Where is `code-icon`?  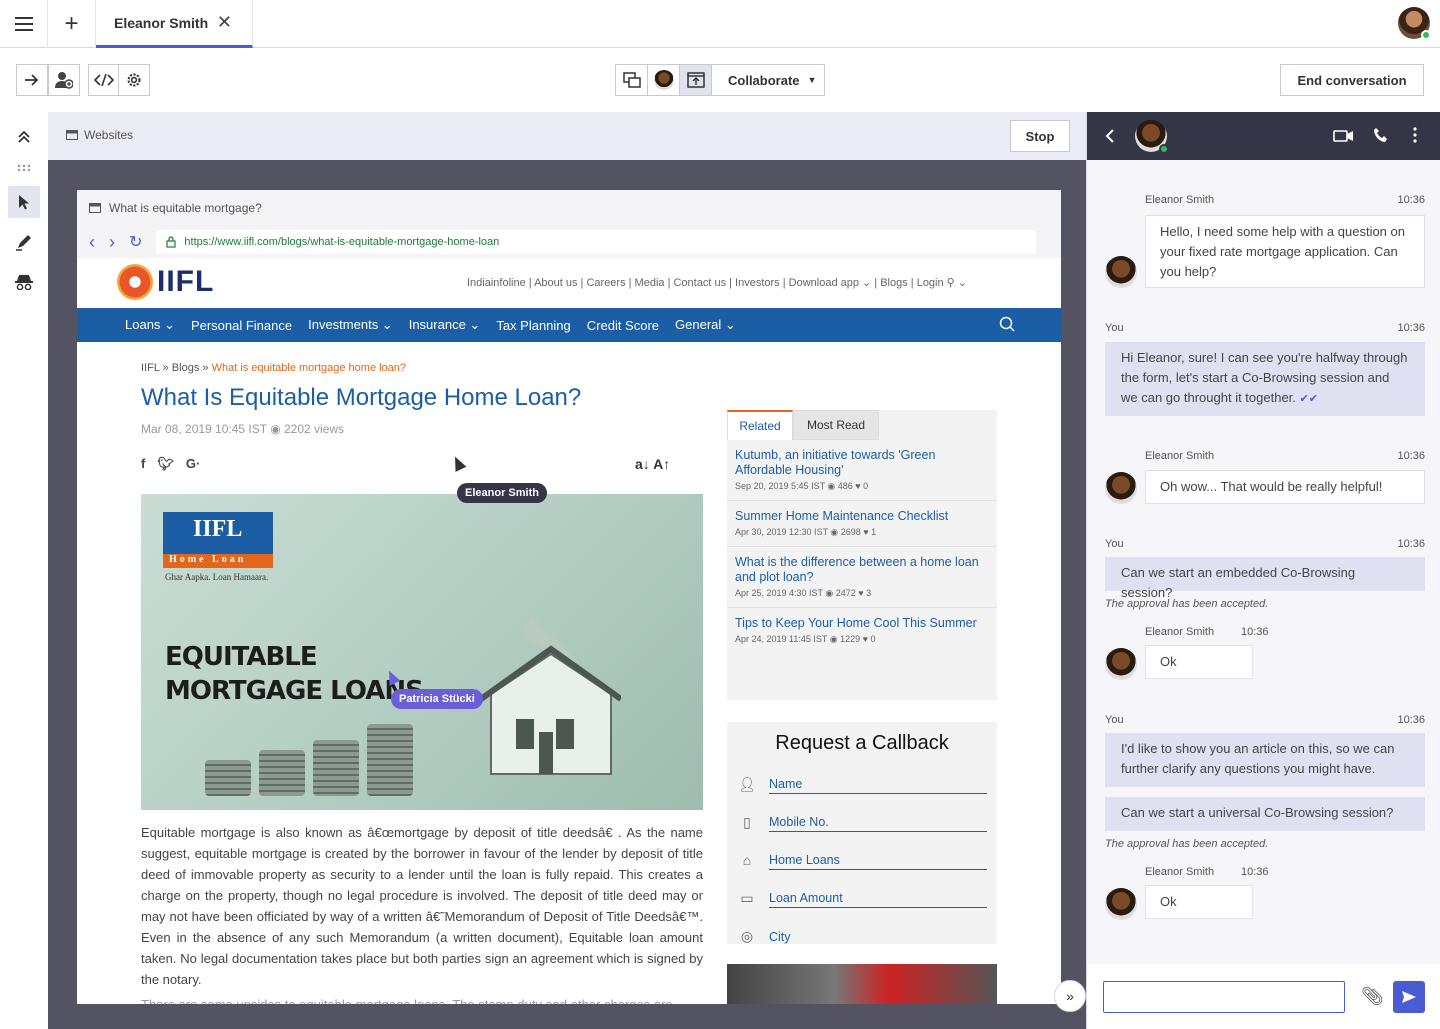
code-icon is located at coordinates (104, 80).